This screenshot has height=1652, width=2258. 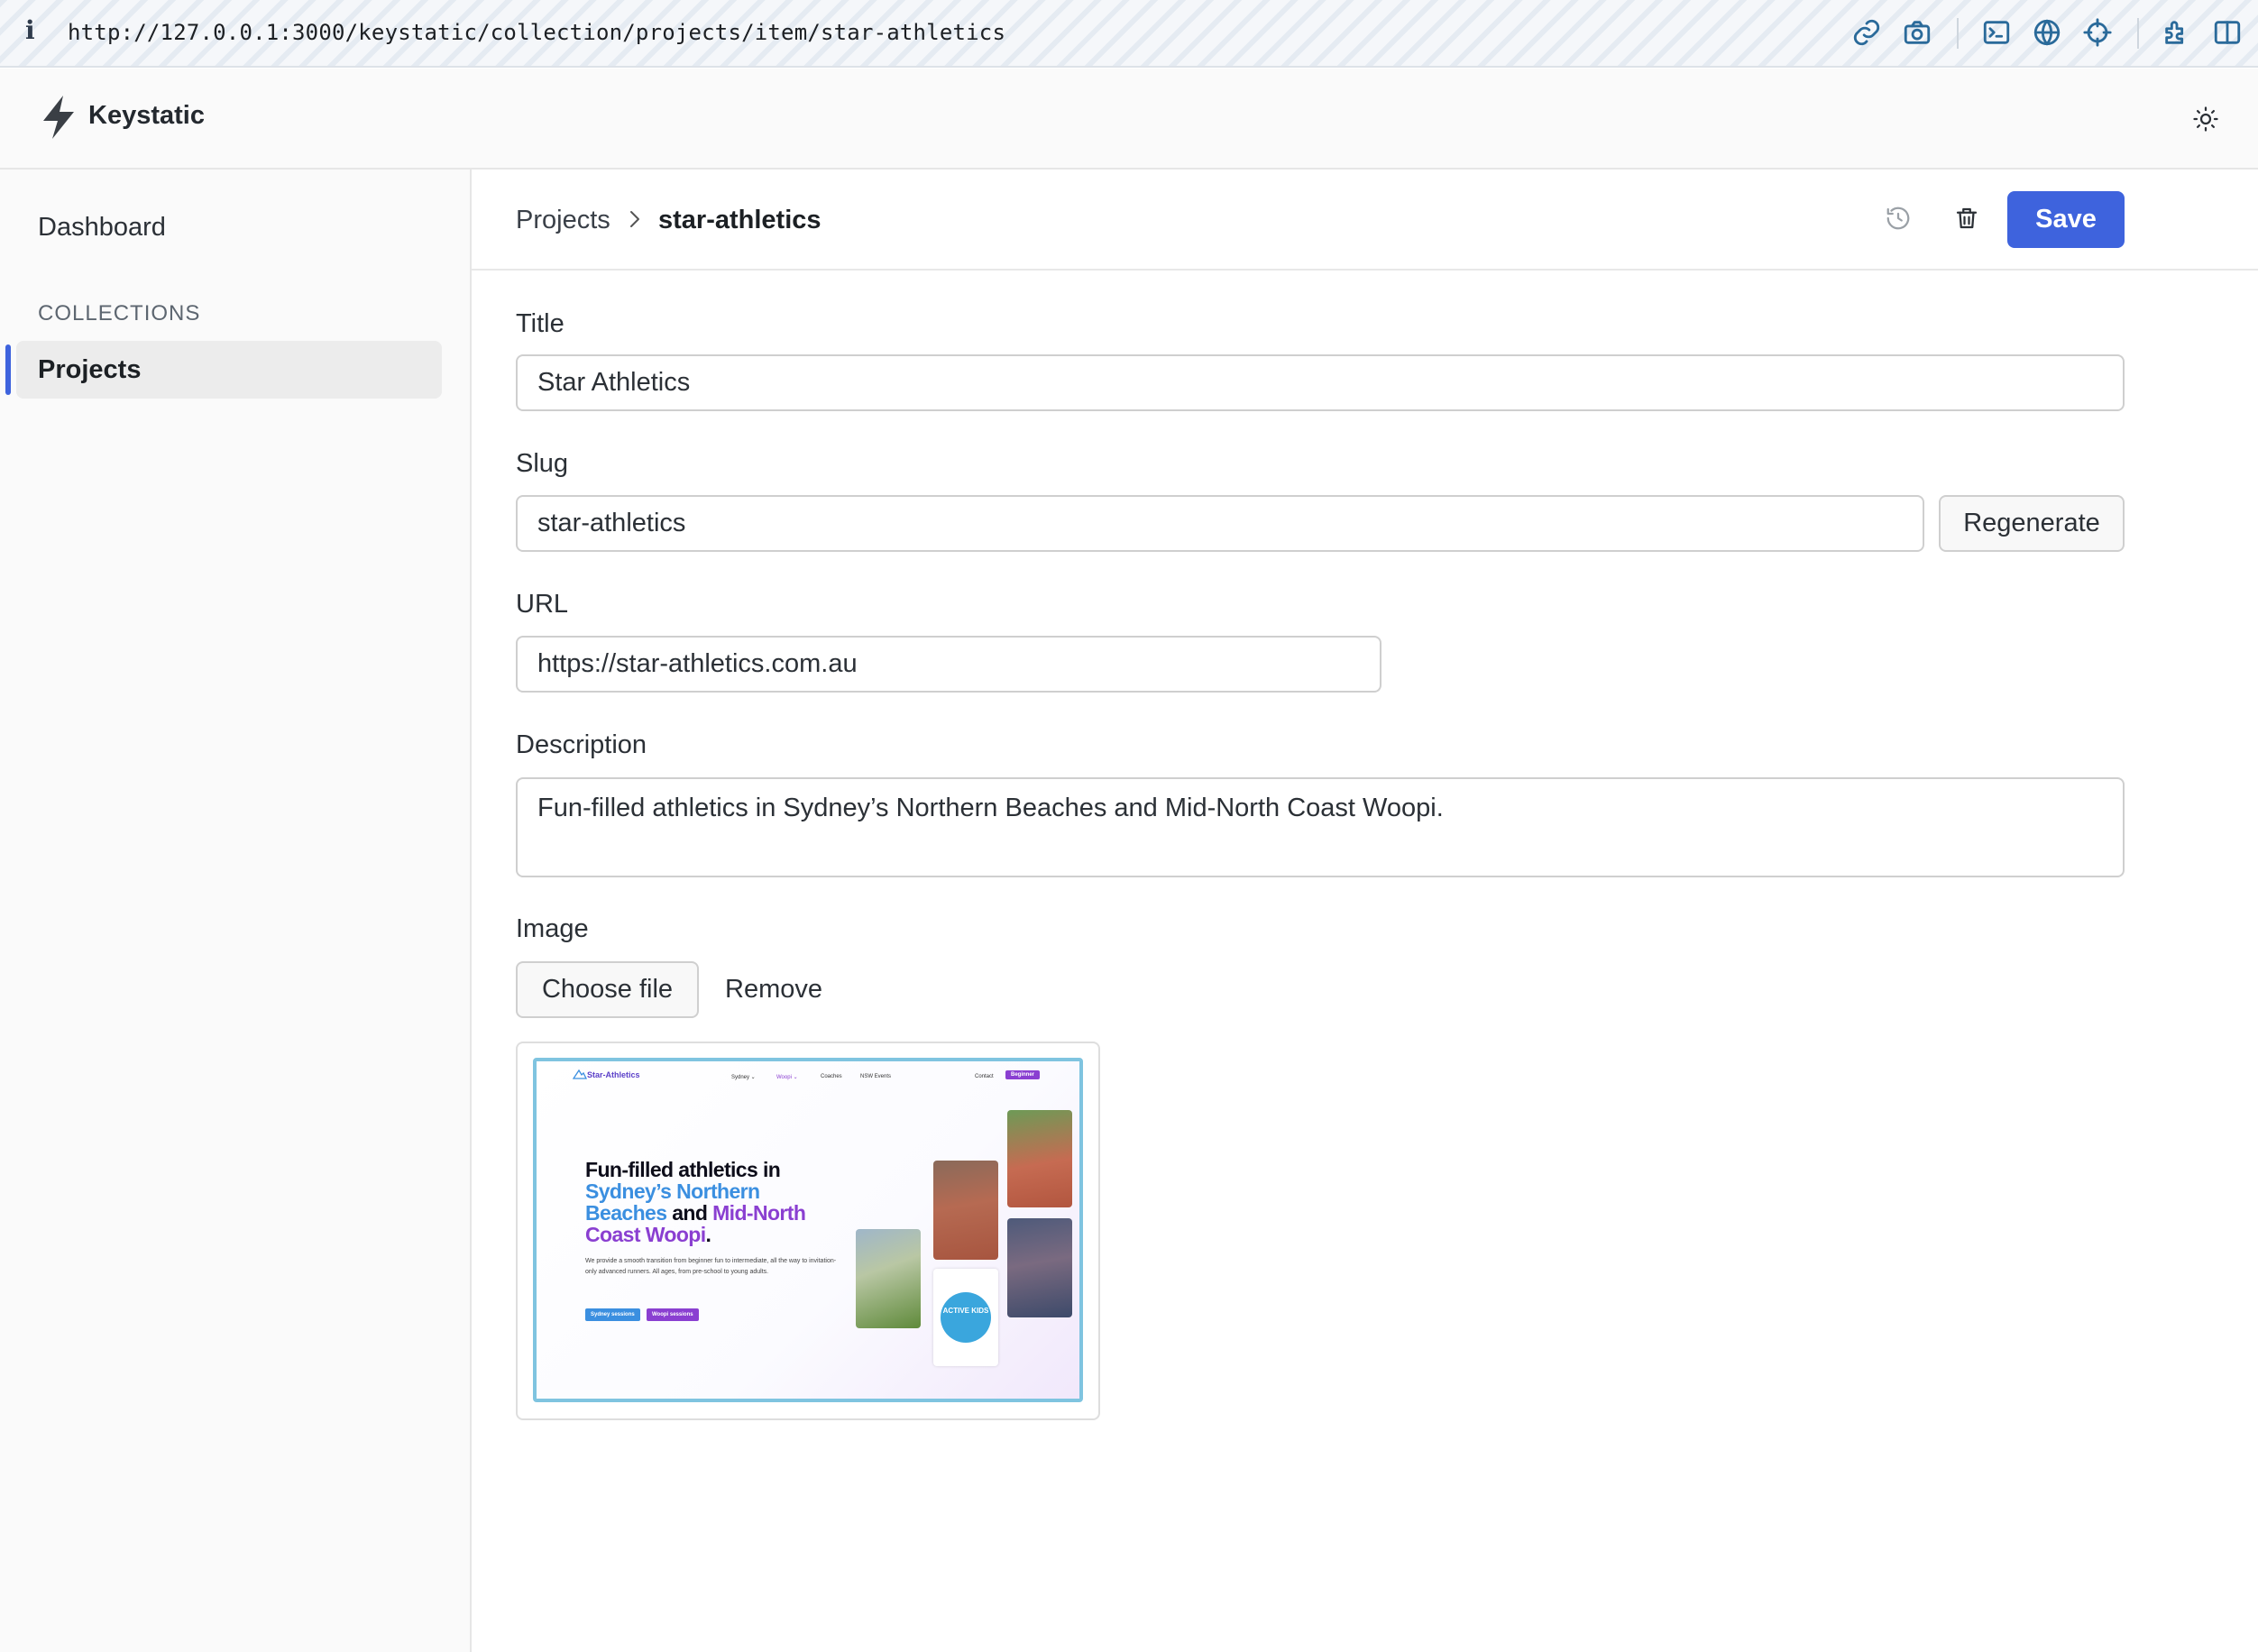 I want to click on crosshair-icon, so click(x=2097, y=32).